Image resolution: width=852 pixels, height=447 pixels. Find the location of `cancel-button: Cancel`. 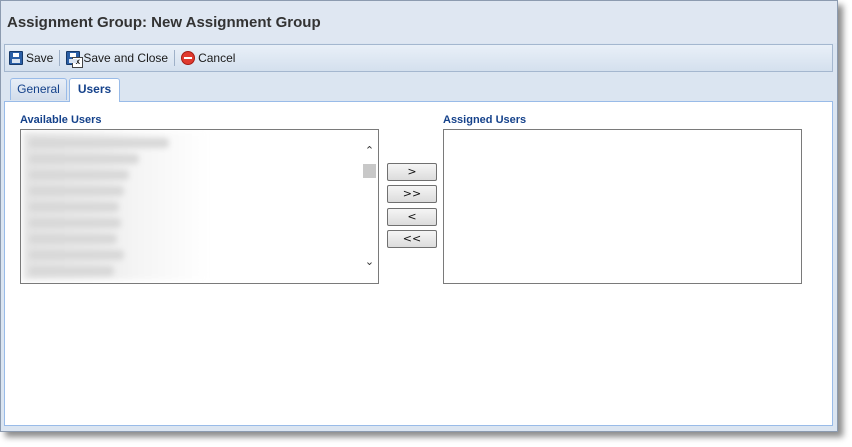

cancel-button: Cancel is located at coordinates (208, 58).